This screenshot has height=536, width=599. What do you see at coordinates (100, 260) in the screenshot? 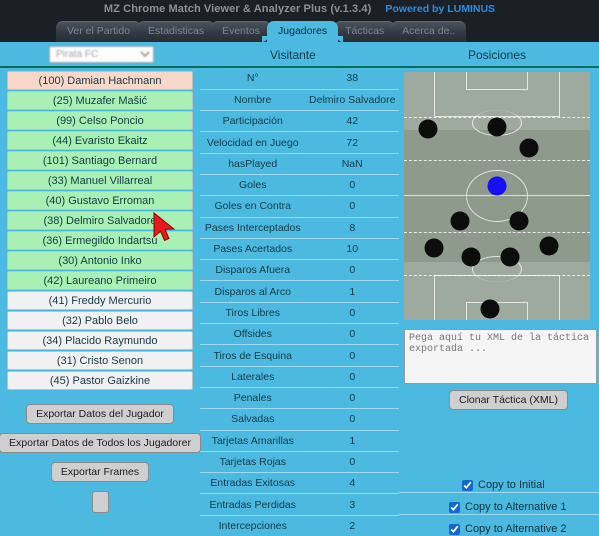
I see `player-list-item: (30) Antonio Inko` at bounding box center [100, 260].